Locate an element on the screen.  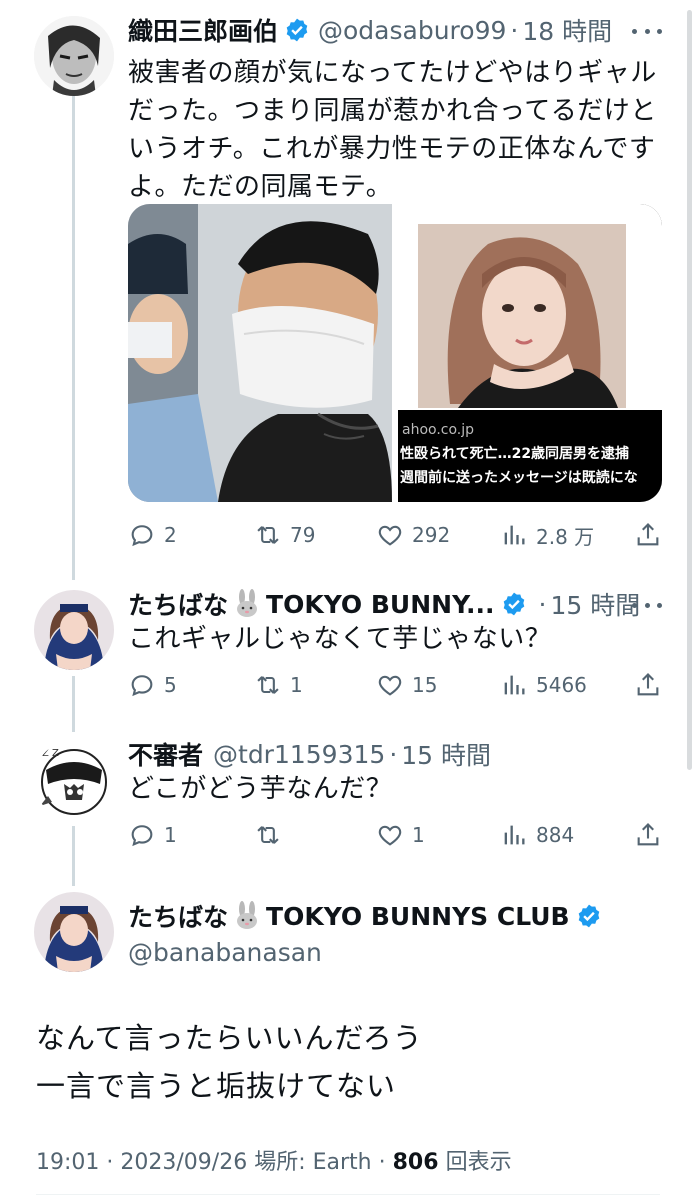
retweet-button is located at coordinates (272, 835).